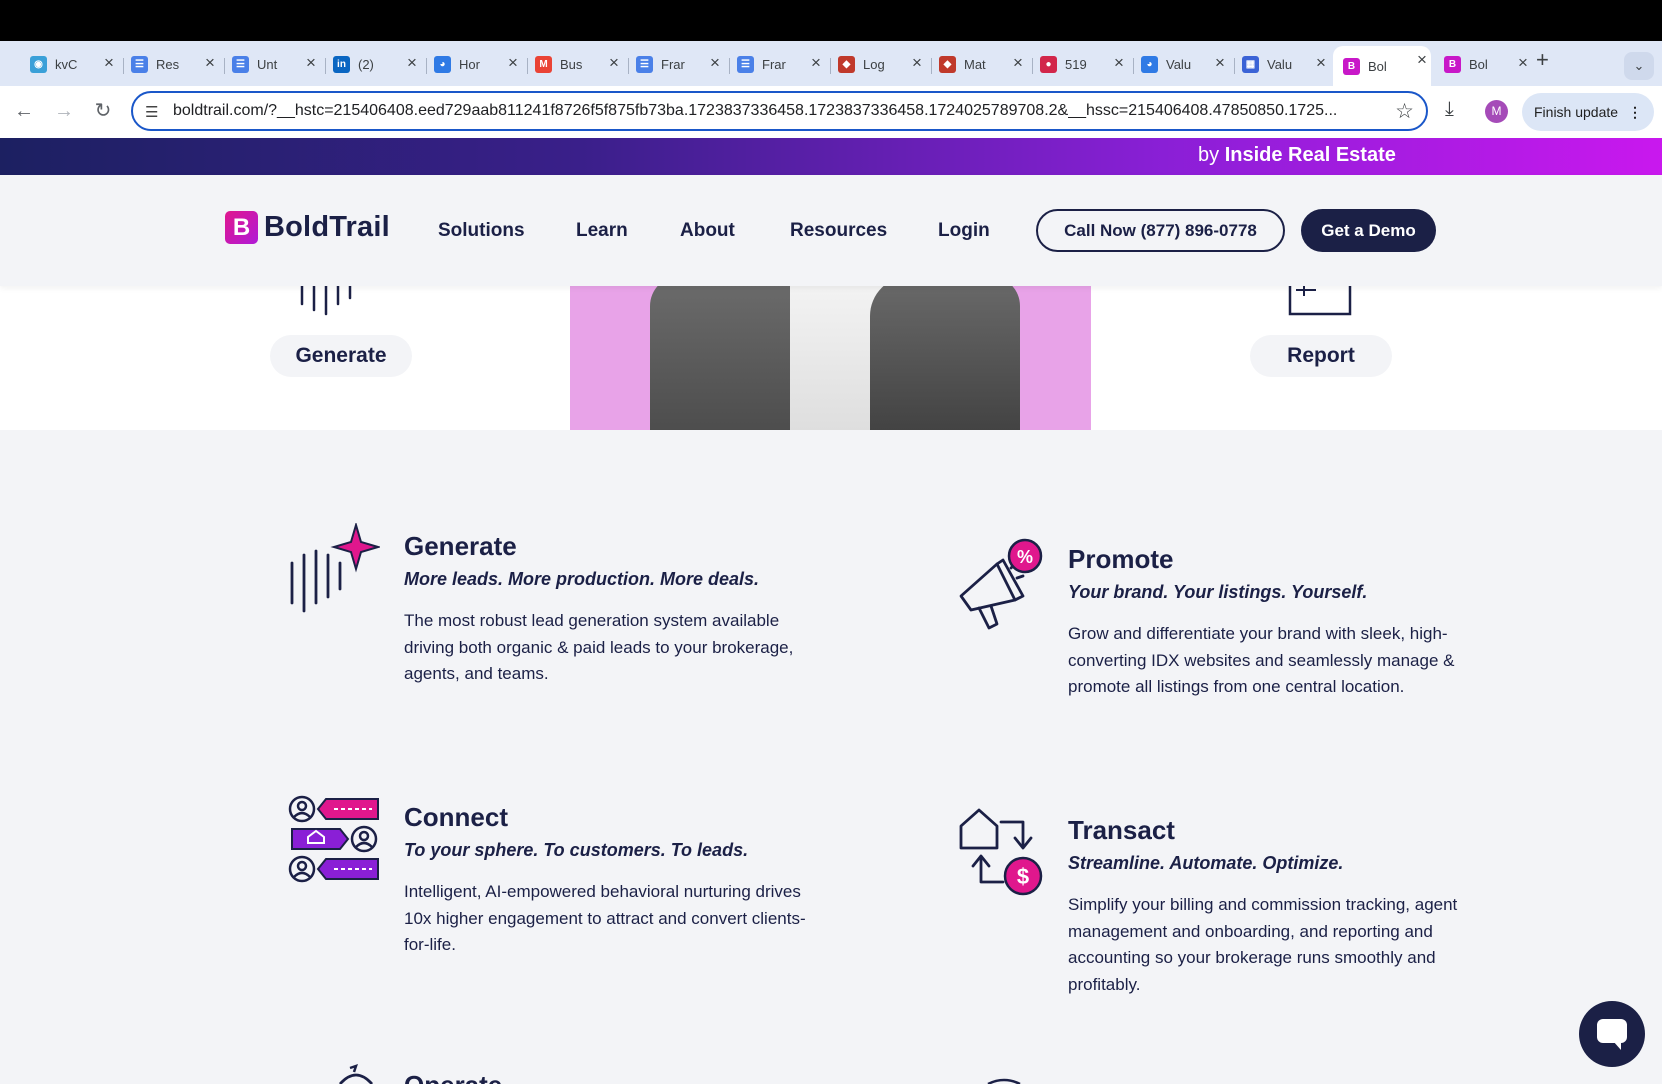 This screenshot has width=1662, height=1084. Describe the element at coordinates (377, 64) in the screenshot. I see `browser-tab: in (2) ×` at that location.